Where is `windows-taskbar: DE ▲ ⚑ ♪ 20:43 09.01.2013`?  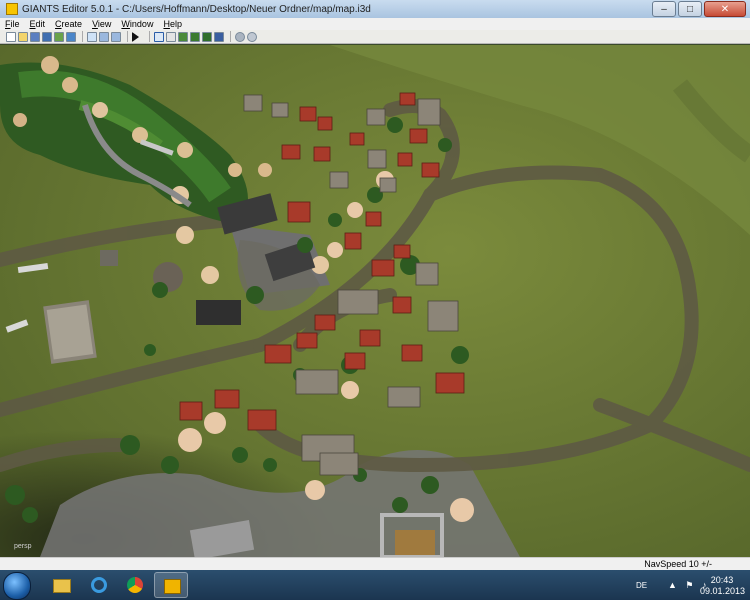
windows-taskbar: DE ▲ ⚑ ♪ 20:43 09.01.2013 is located at coordinates (375, 585).